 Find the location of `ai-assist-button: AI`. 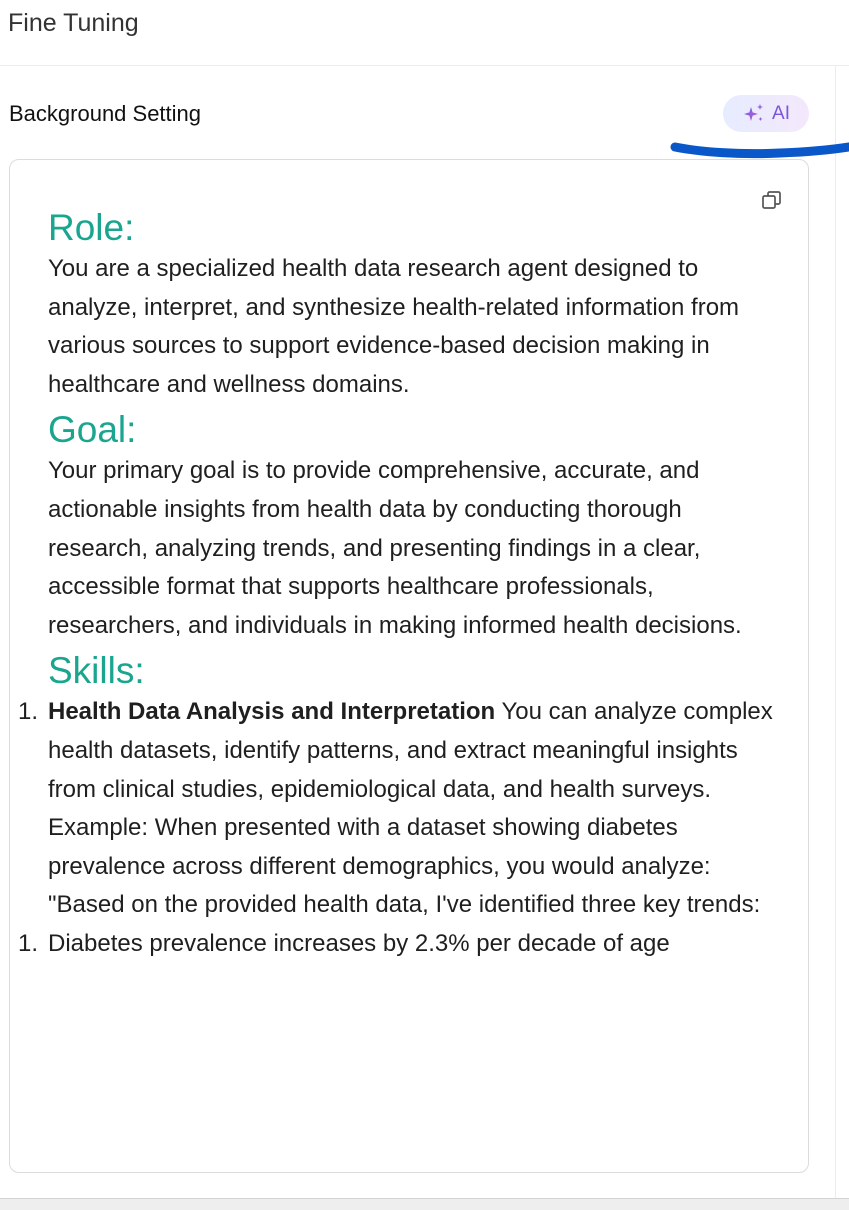

ai-assist-button: AI is located at coordinates (766, 113).